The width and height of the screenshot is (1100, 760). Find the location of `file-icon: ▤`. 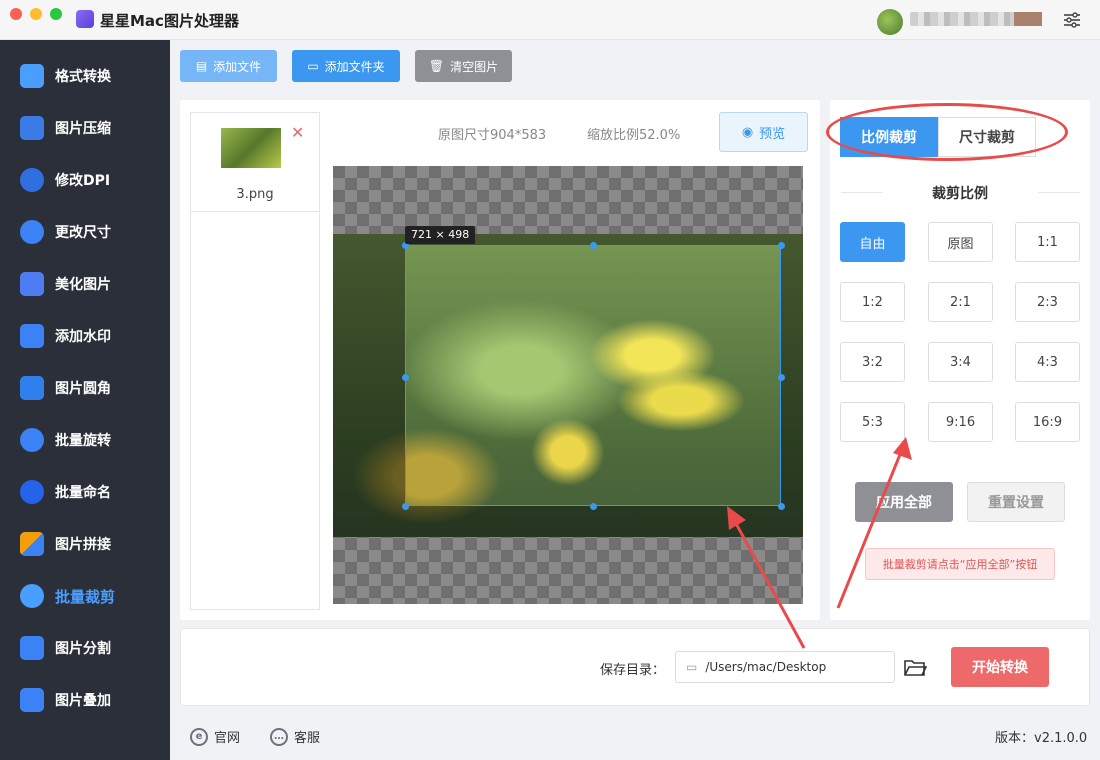

file-icon: ▤ is located at coordinates (201, 66).